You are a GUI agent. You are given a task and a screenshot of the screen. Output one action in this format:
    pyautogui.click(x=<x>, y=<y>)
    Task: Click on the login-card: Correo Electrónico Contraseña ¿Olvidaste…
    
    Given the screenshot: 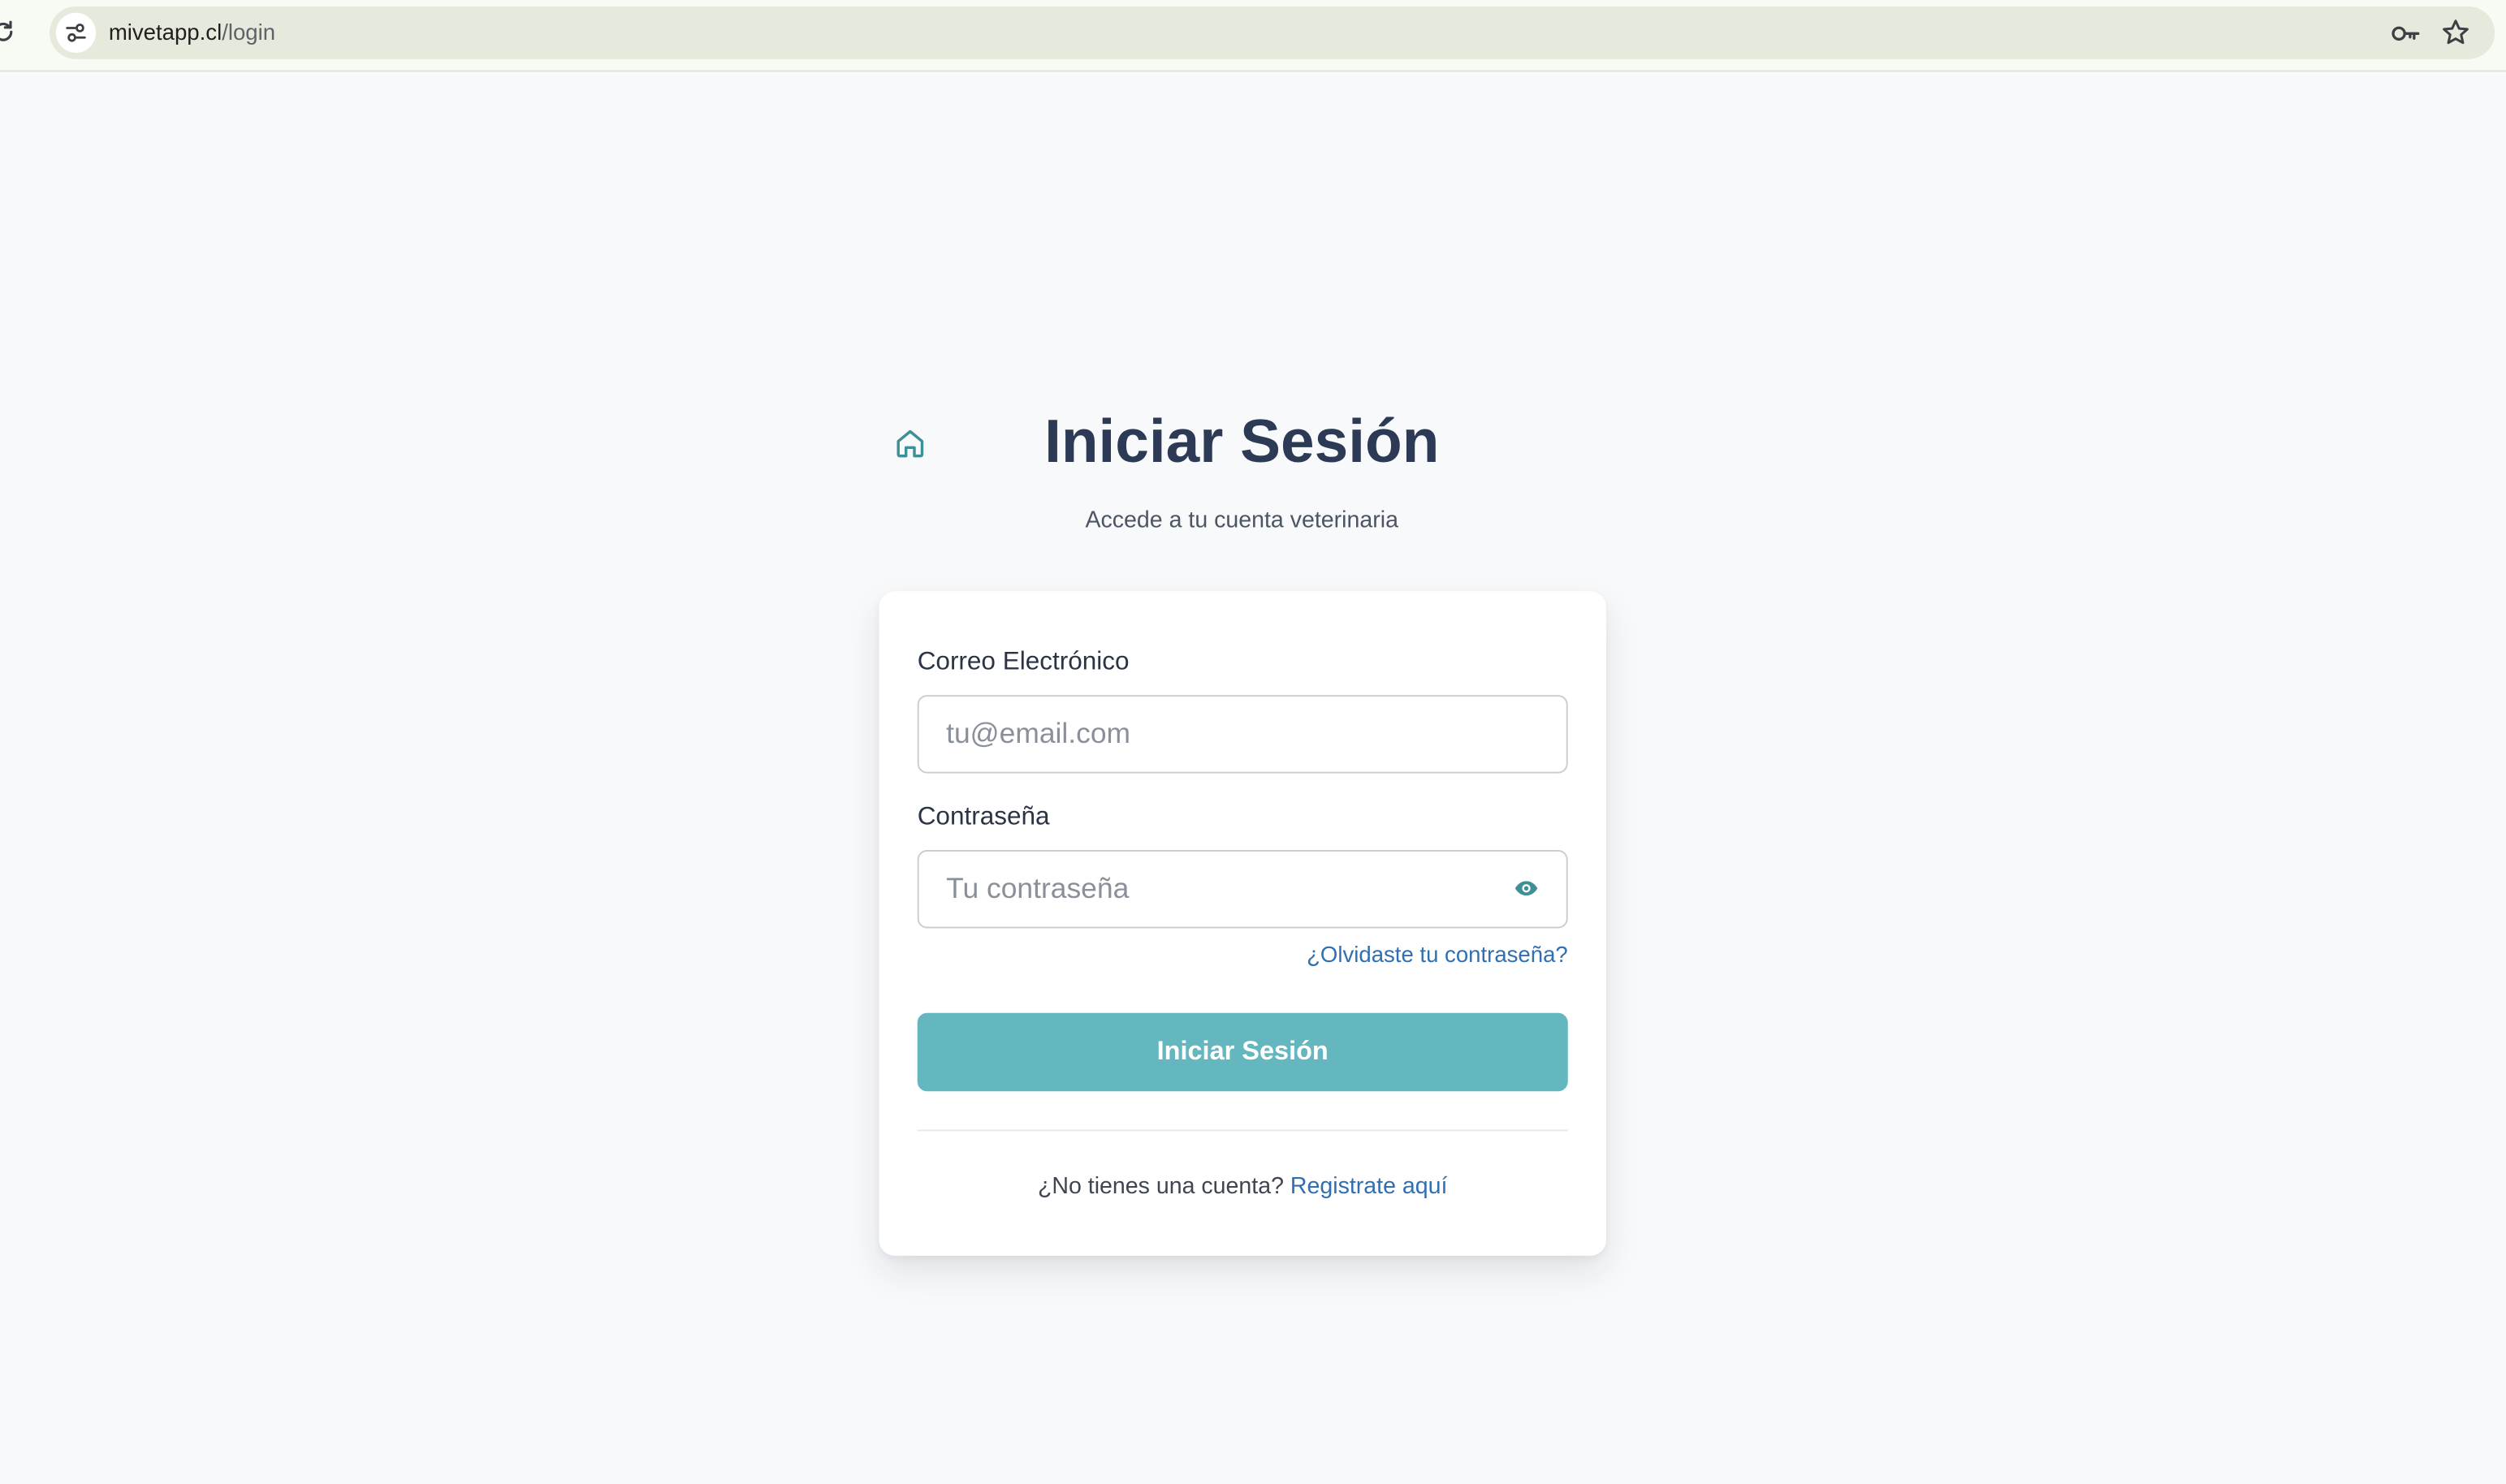 What is the action you would take?
    pyautogui.click(x=1242, y=923)
    